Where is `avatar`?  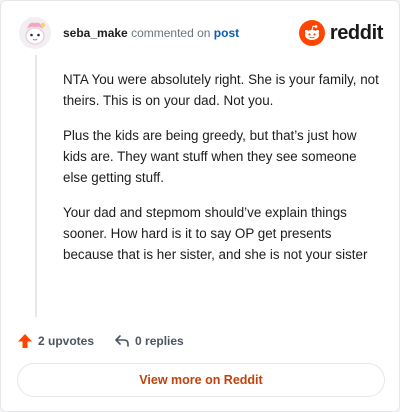 avatar is located at coordinates (35, 33).